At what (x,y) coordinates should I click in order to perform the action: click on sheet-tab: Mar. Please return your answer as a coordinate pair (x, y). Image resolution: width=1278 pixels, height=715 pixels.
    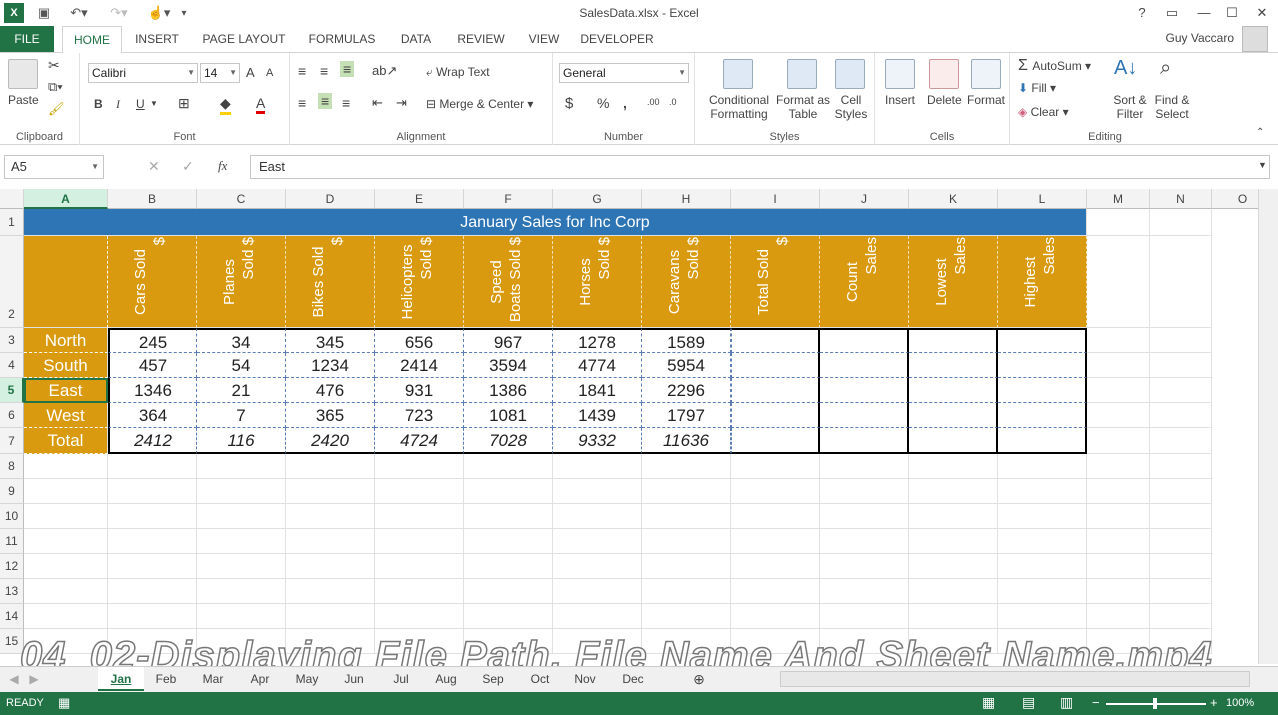
    Looking at the image, I should click on (213, 679).